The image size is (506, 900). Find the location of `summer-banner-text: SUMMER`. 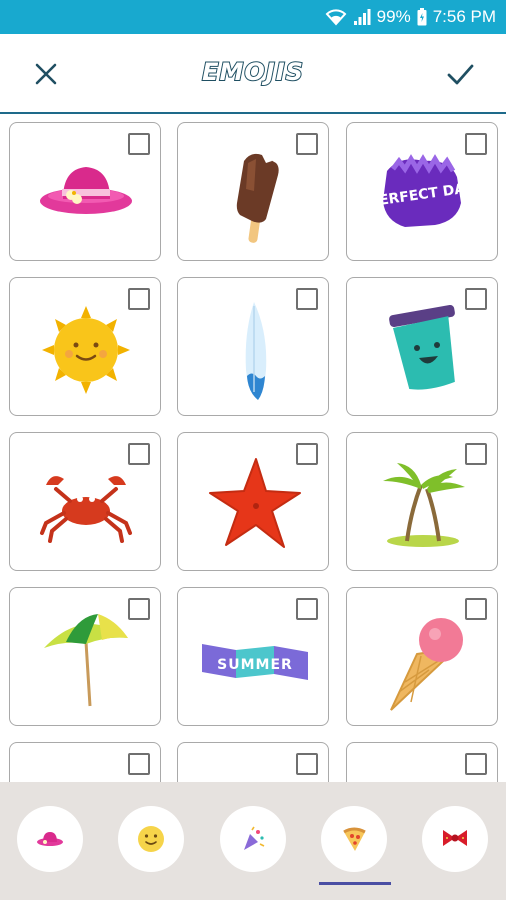

summer-banner-text: SUMMER is located at coordinates (255, 665).